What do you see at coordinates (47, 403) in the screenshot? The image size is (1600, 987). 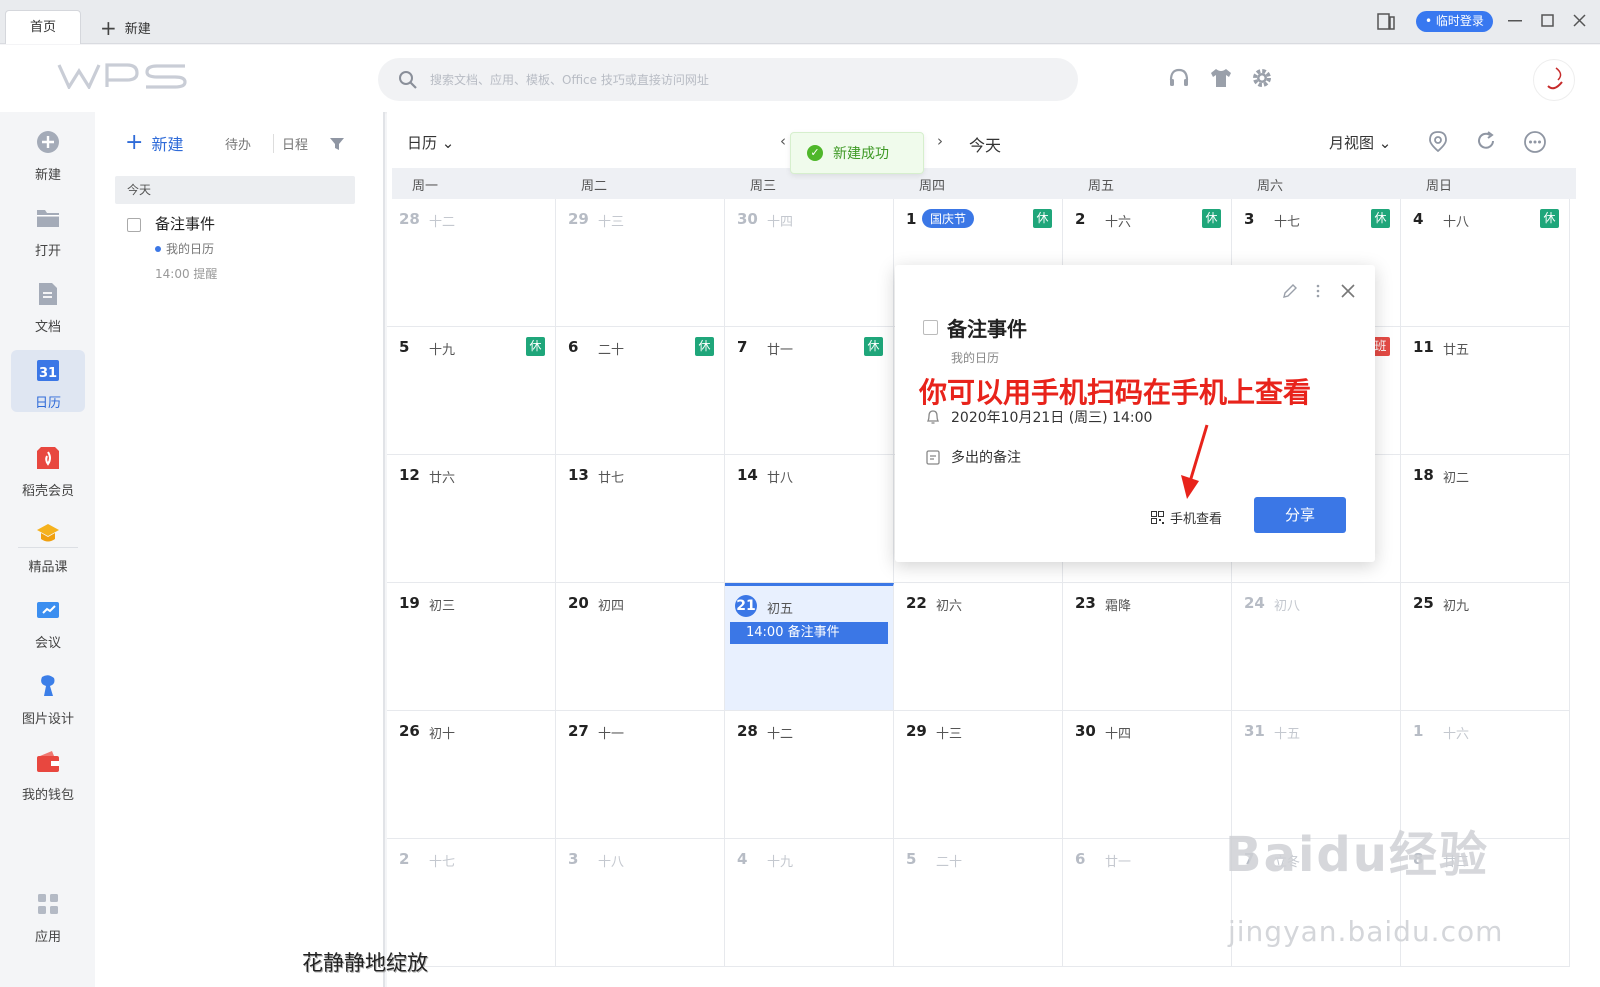 I see `sidebar-item-label: 日历` at bounding box center [47, 403].